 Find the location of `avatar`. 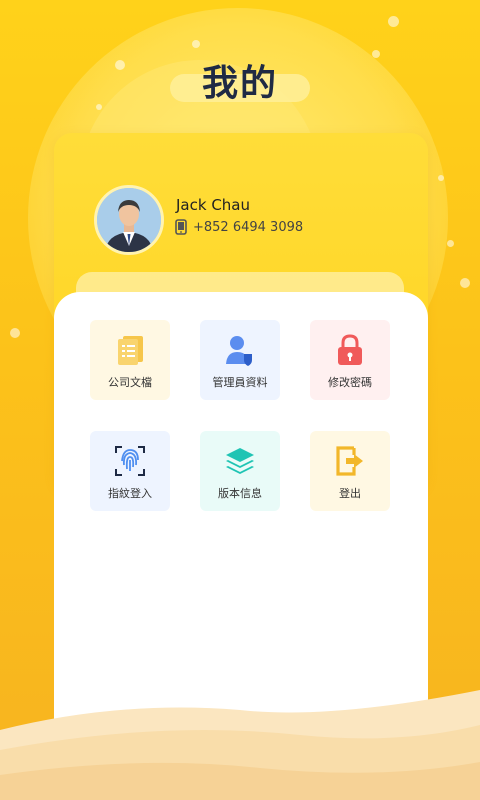

avatar is located at coordinates (129, 220).